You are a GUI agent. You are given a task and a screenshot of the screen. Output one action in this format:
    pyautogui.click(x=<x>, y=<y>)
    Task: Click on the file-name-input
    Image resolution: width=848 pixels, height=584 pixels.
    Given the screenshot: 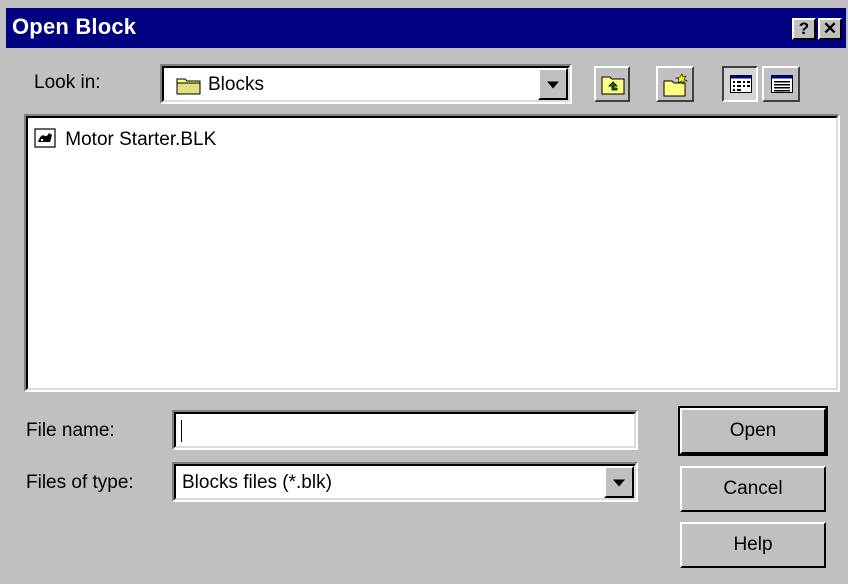 What is the action you would take?
    pyautogui.click(x=405, y=430)
    